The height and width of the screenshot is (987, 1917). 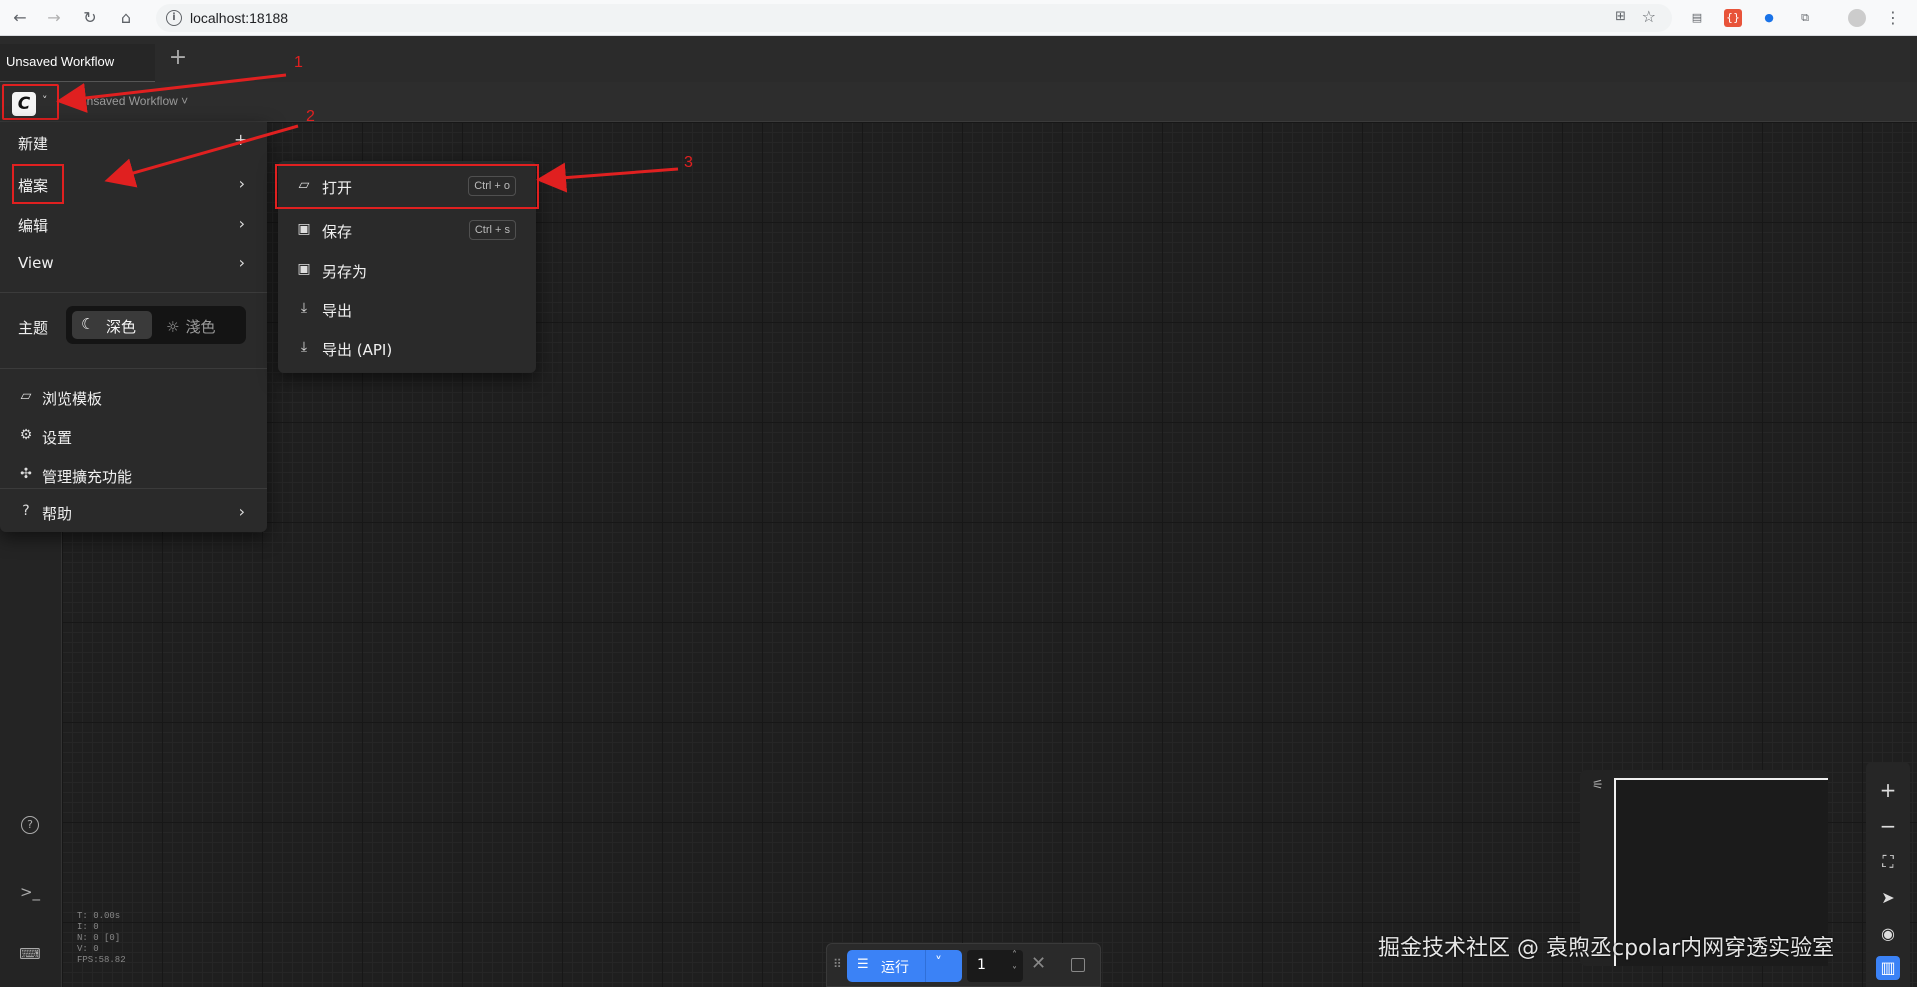 What do you see at coordinates (1078, 965) in the screenshot?
I see `stop-icon` at bounding box center [1078, 965].